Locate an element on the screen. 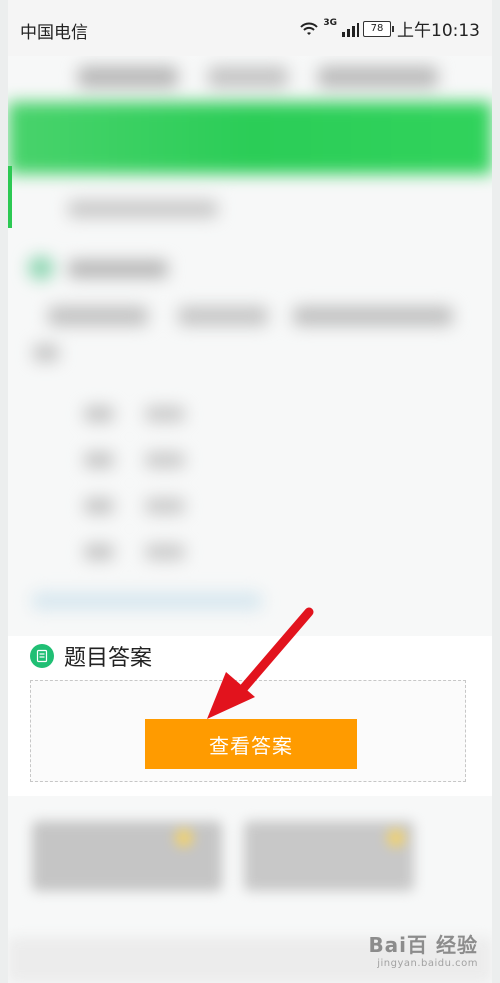 This screenshot has height=983, width=500. wifi-icon is located at coordinates (309, 28).